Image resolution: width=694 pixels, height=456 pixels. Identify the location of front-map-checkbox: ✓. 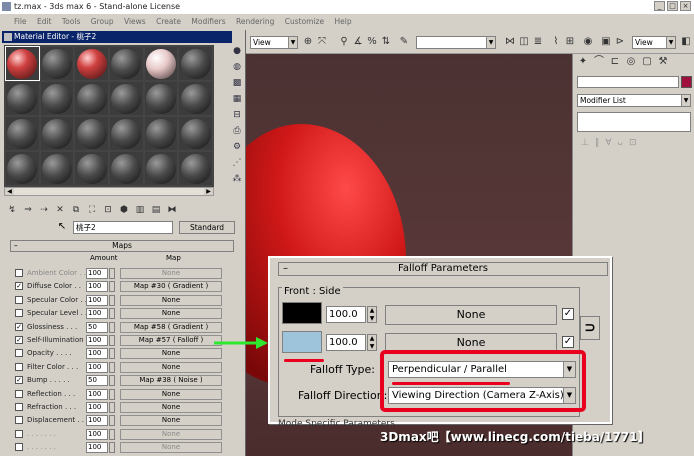
(568, 314).